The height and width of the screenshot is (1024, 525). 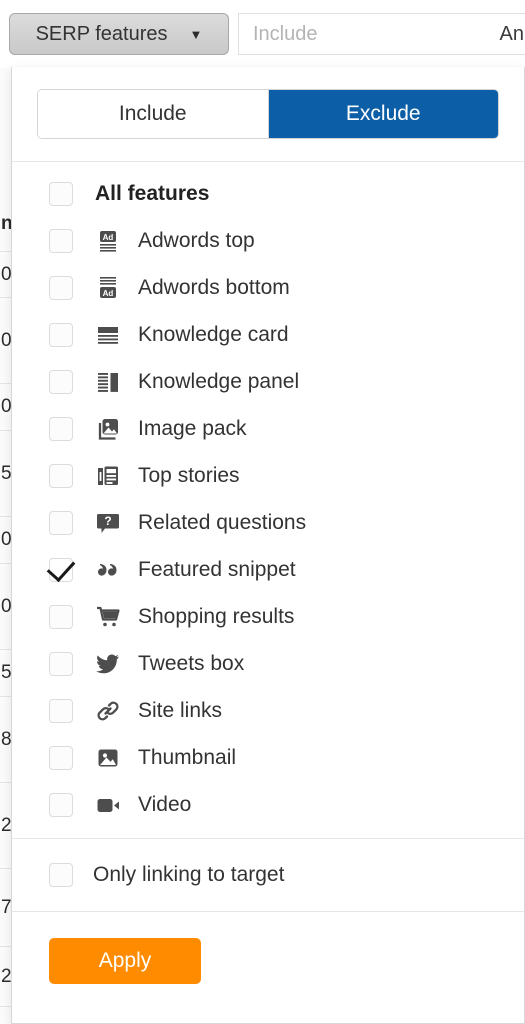 What do you see at coordinates (268, 757) in the screenshot?
I see `feature-row-thumbnail: Thumbnail` at bounding box center [268, 757].